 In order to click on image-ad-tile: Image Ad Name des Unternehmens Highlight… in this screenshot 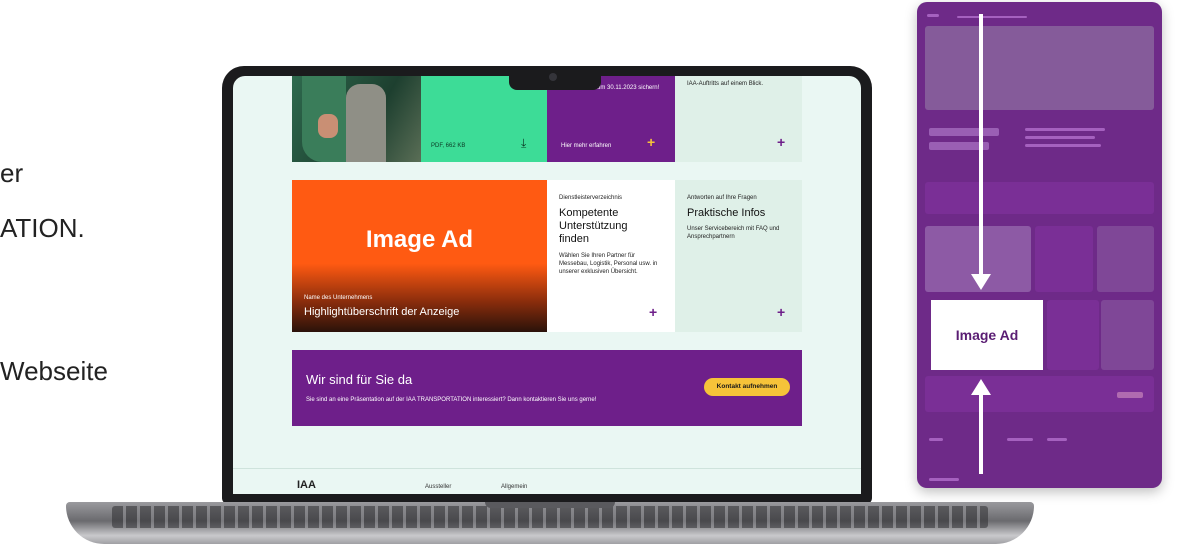, I will do `click(419, 256)`.